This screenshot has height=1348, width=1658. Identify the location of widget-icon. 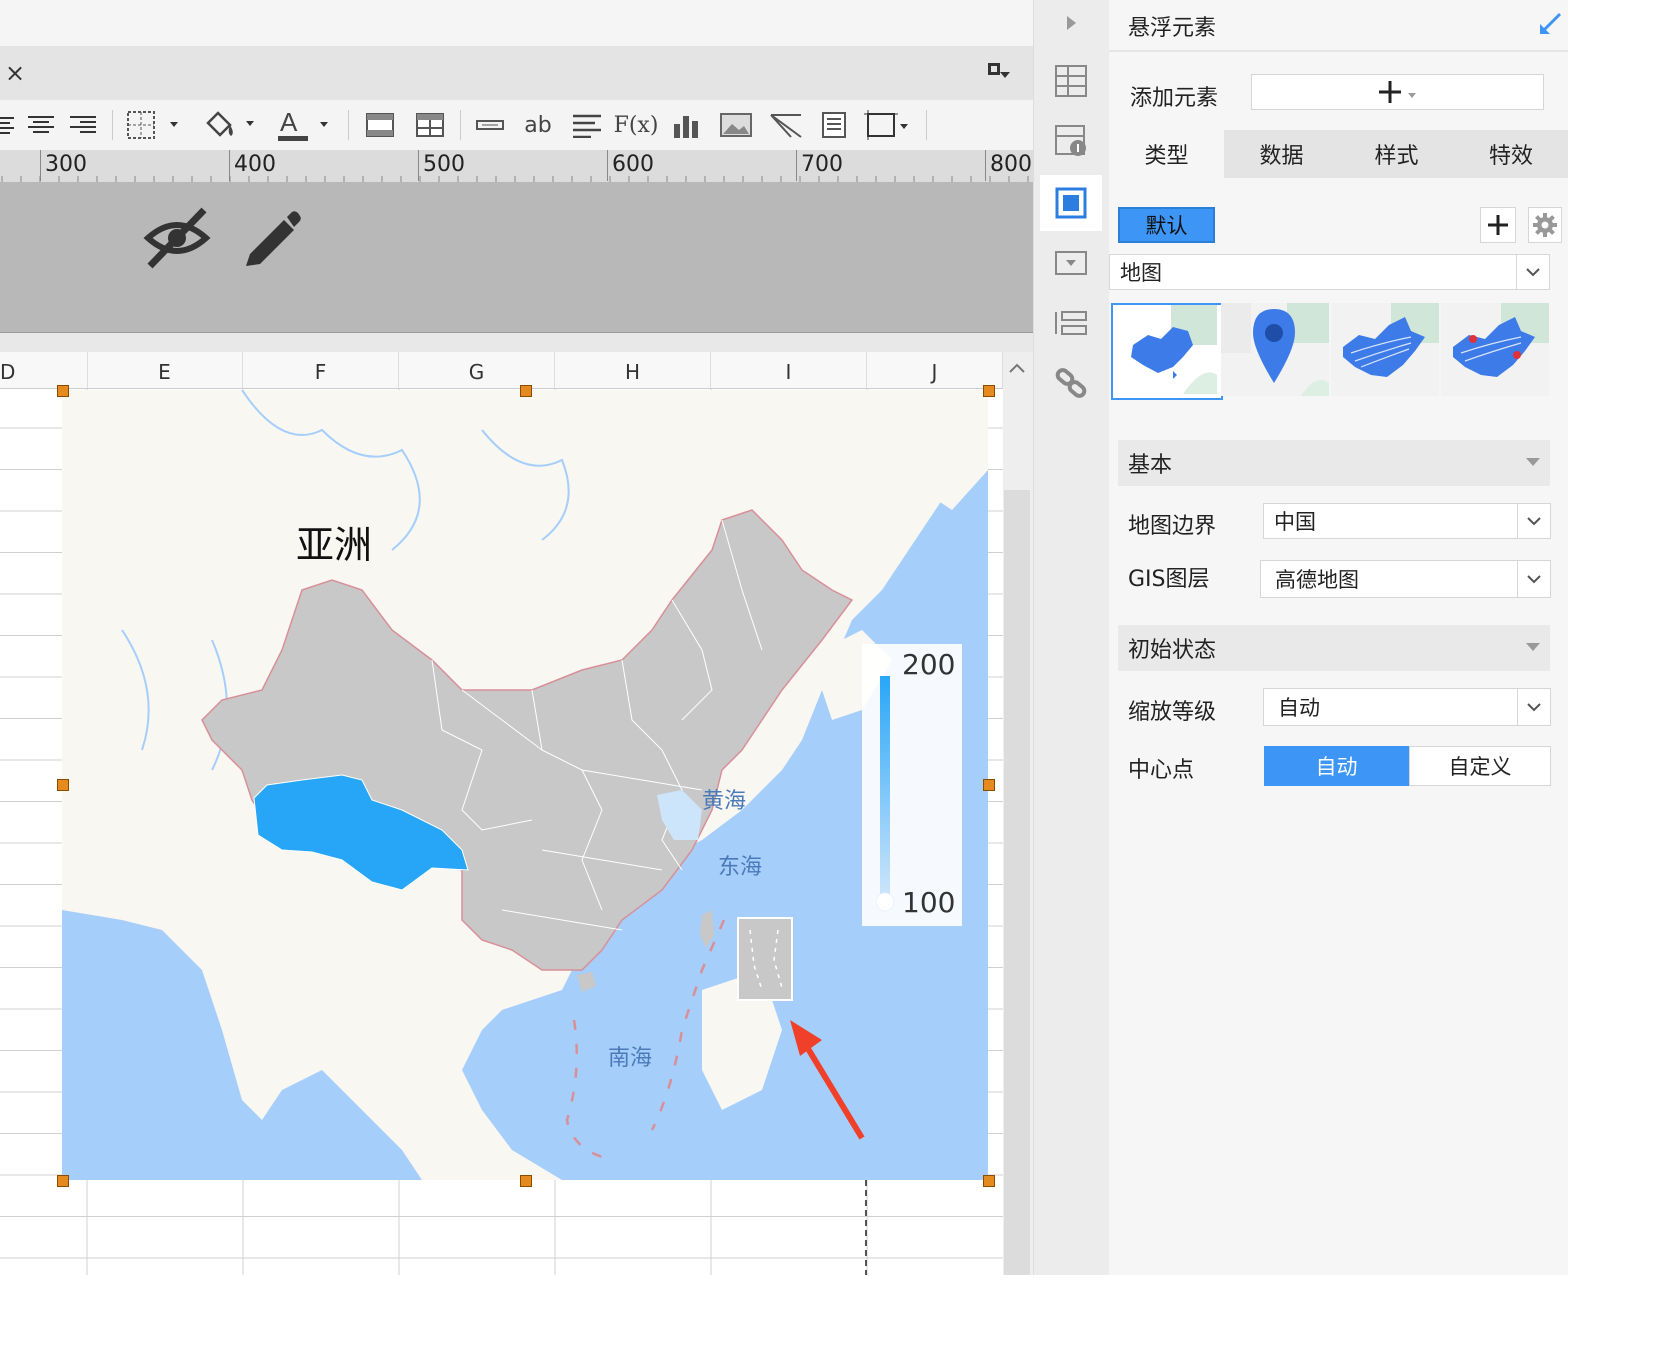
(1071, 263).